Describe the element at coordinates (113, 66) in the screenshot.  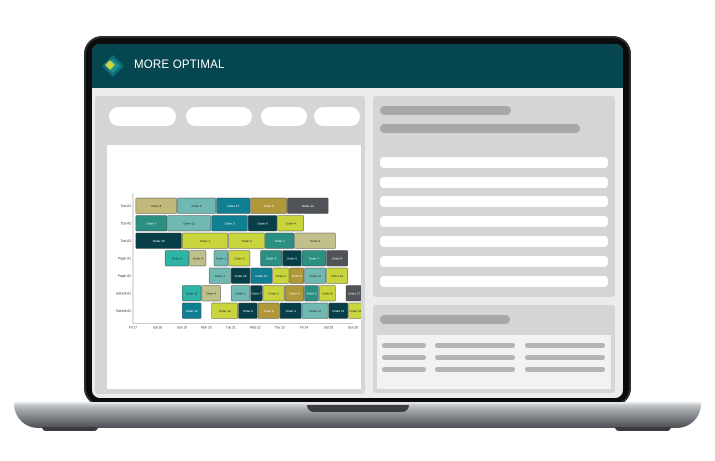
I see `brand-logo-icon` at that location.